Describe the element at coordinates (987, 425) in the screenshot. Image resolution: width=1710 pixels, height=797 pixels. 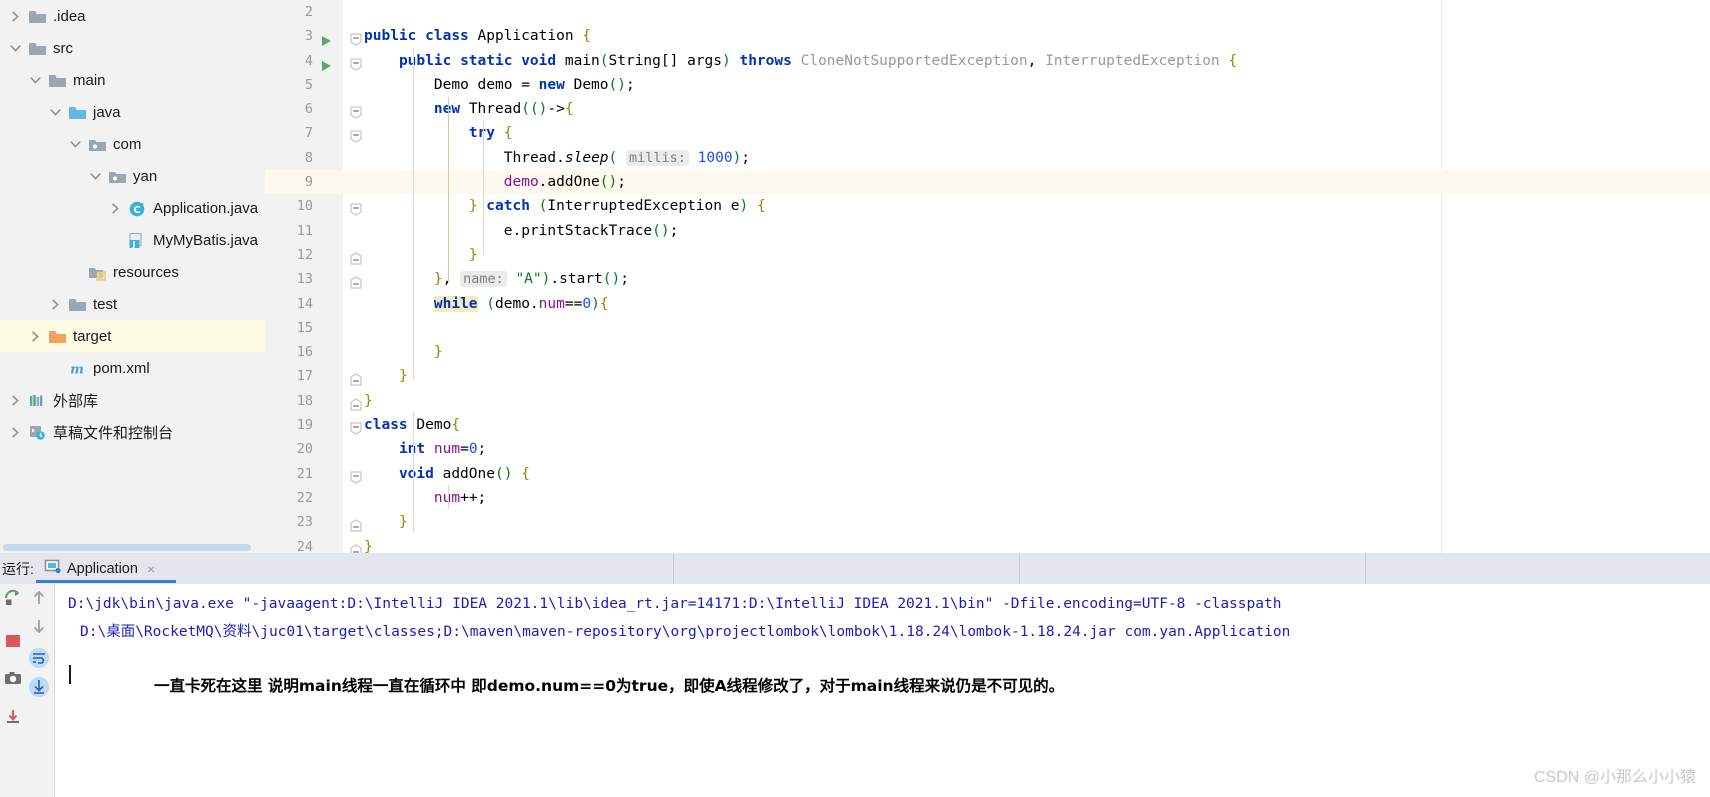
I see `code-line: 19 class Demo{` at that location.